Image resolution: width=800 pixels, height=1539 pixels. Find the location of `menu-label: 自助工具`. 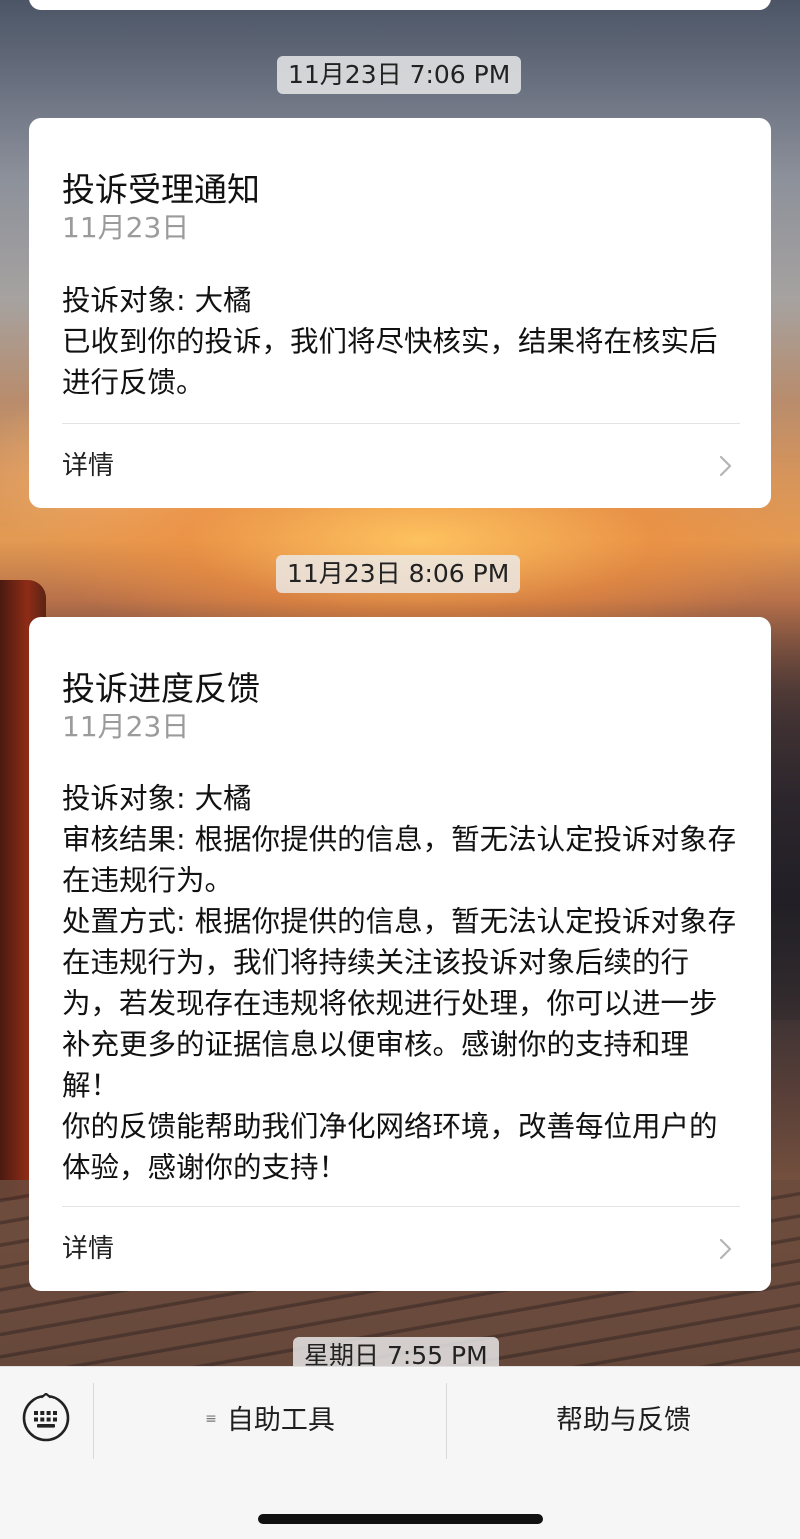

menu-label: 自助工具 is located at coordinates (280, 1420).